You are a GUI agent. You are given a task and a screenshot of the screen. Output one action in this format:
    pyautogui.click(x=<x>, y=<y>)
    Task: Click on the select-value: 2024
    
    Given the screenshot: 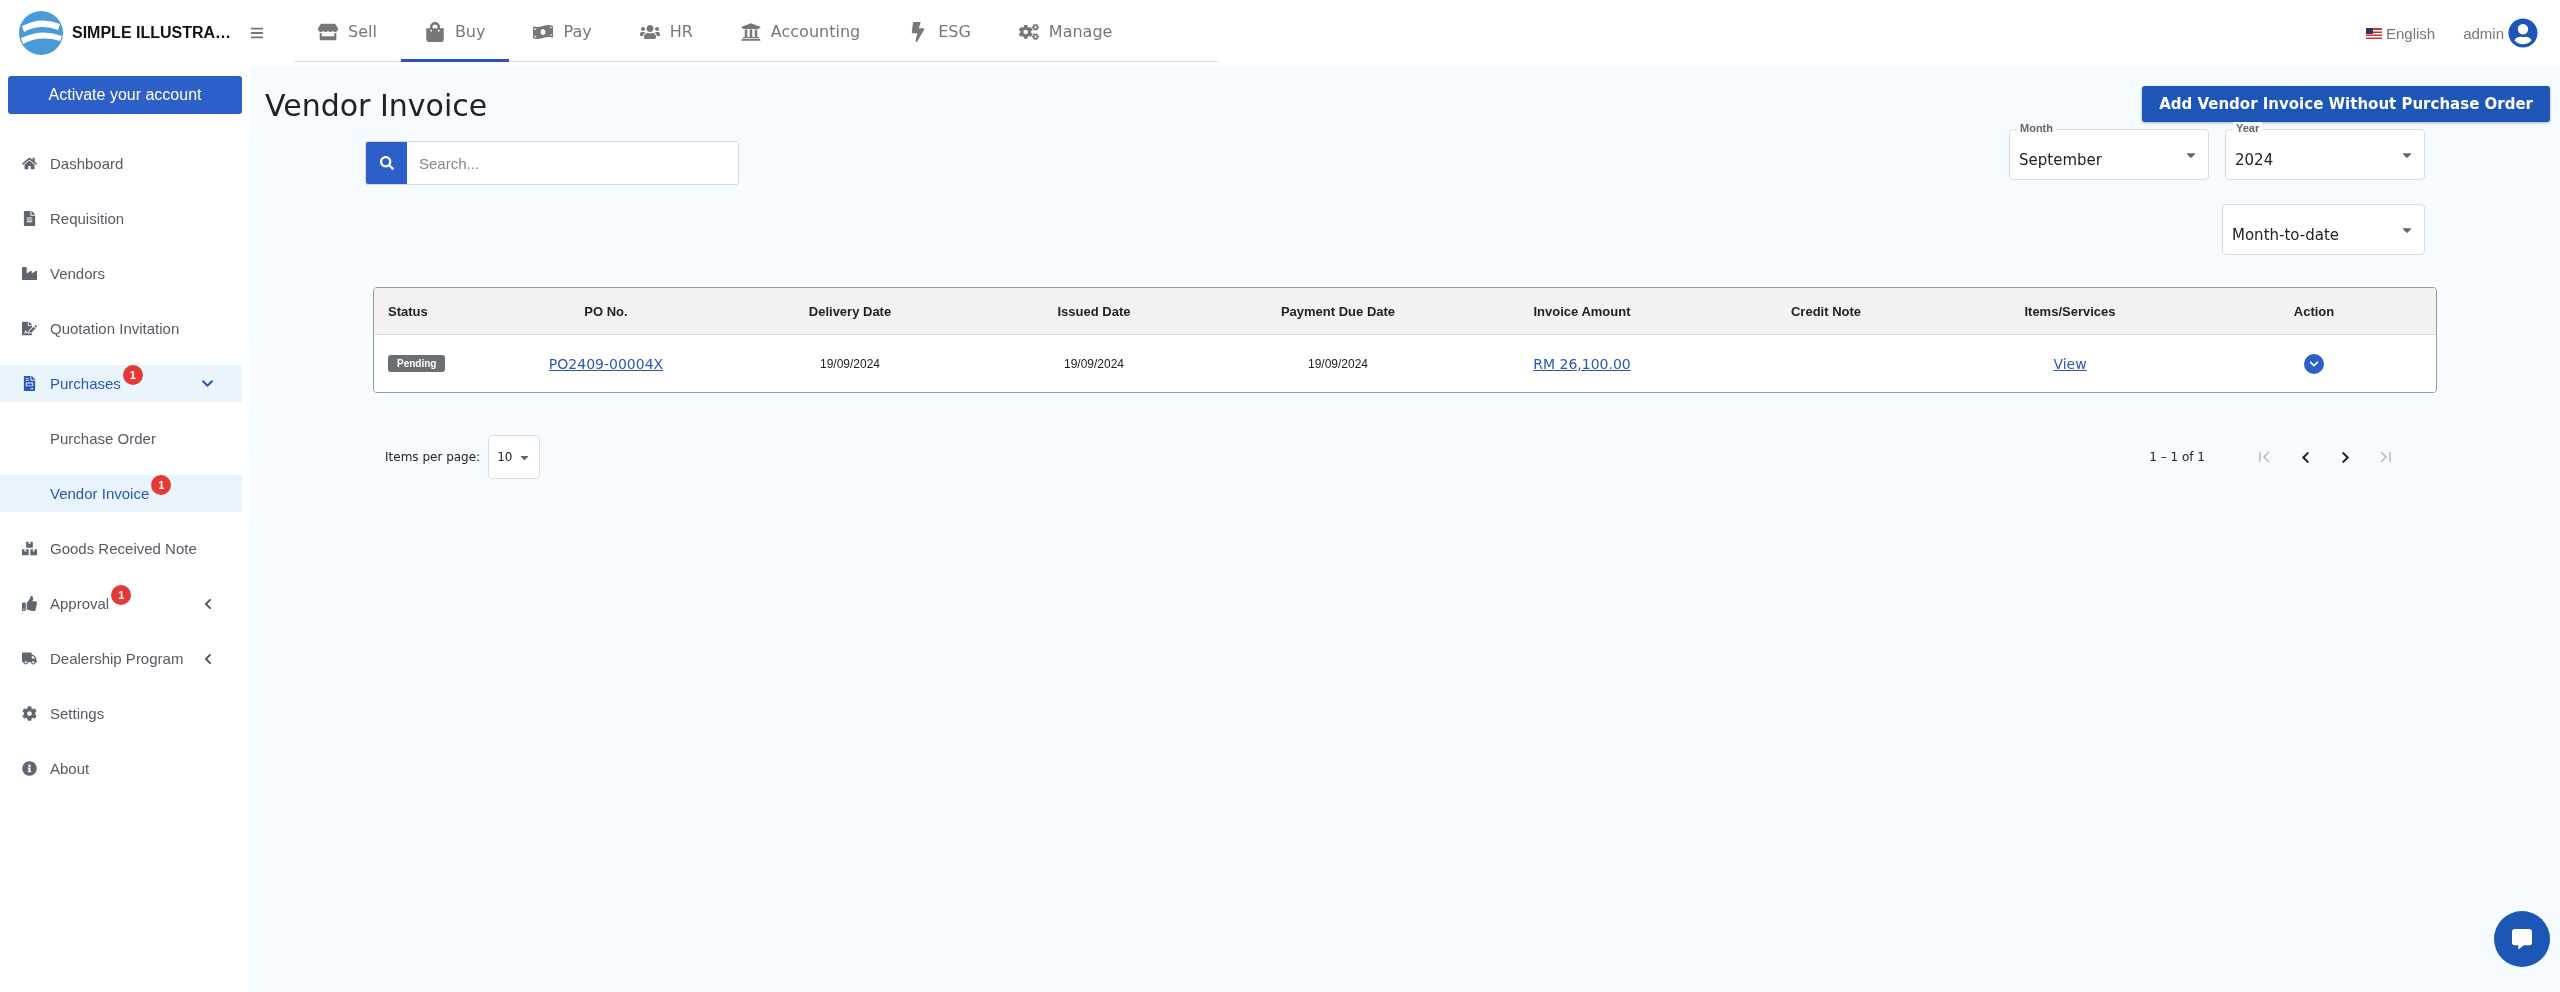 What is the action you would take?
    pyautogui.click(x=2255, y=159)
    